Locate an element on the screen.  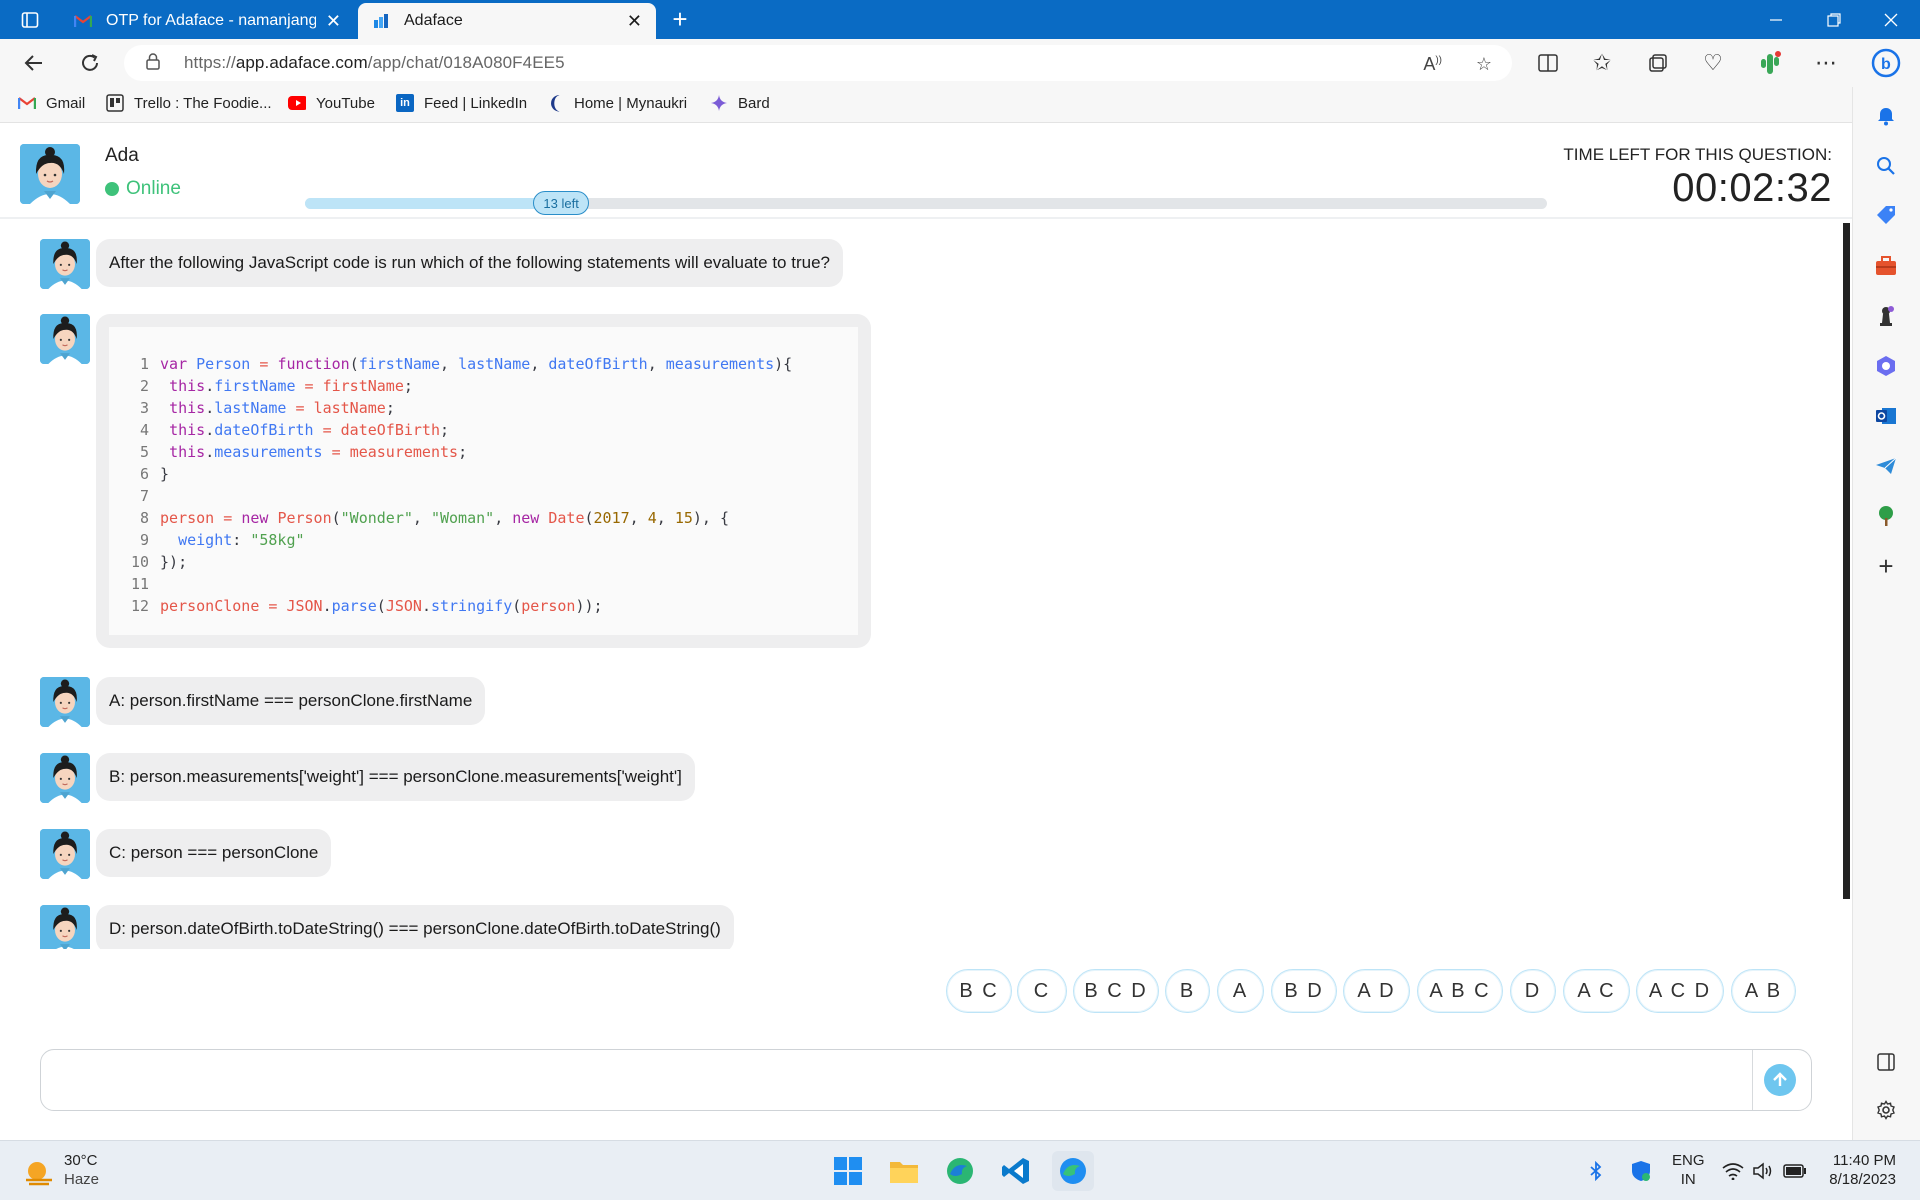
outlook-icon is located at coordinates (1886, 416).